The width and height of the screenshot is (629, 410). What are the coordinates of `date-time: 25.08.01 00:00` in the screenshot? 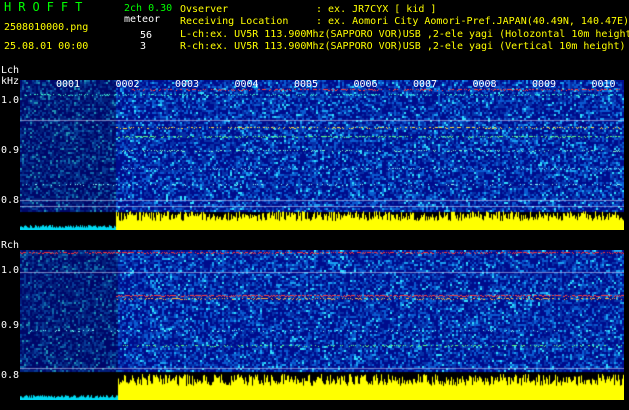 It's located at (46, 46).